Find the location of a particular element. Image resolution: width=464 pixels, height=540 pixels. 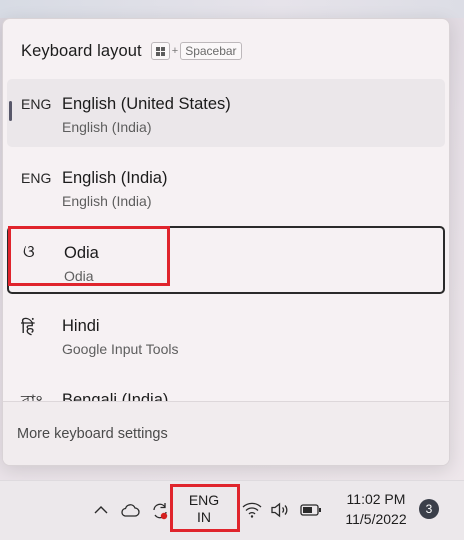

layout-name: Odia is located at coordinates (81, 253).